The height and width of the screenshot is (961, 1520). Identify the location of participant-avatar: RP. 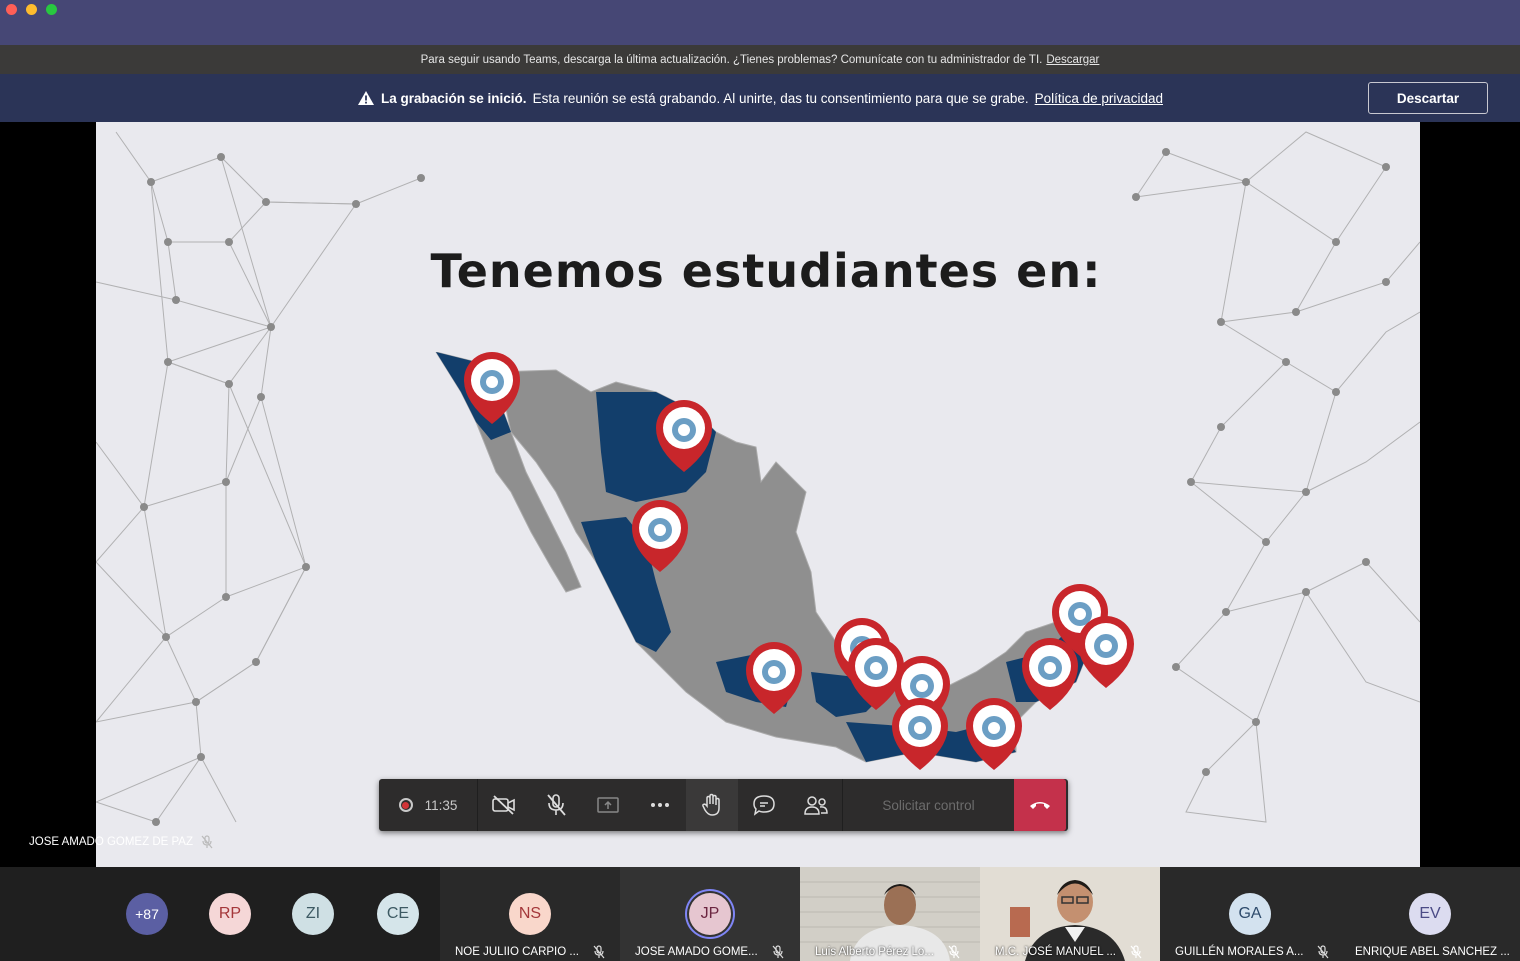
(230, 914).